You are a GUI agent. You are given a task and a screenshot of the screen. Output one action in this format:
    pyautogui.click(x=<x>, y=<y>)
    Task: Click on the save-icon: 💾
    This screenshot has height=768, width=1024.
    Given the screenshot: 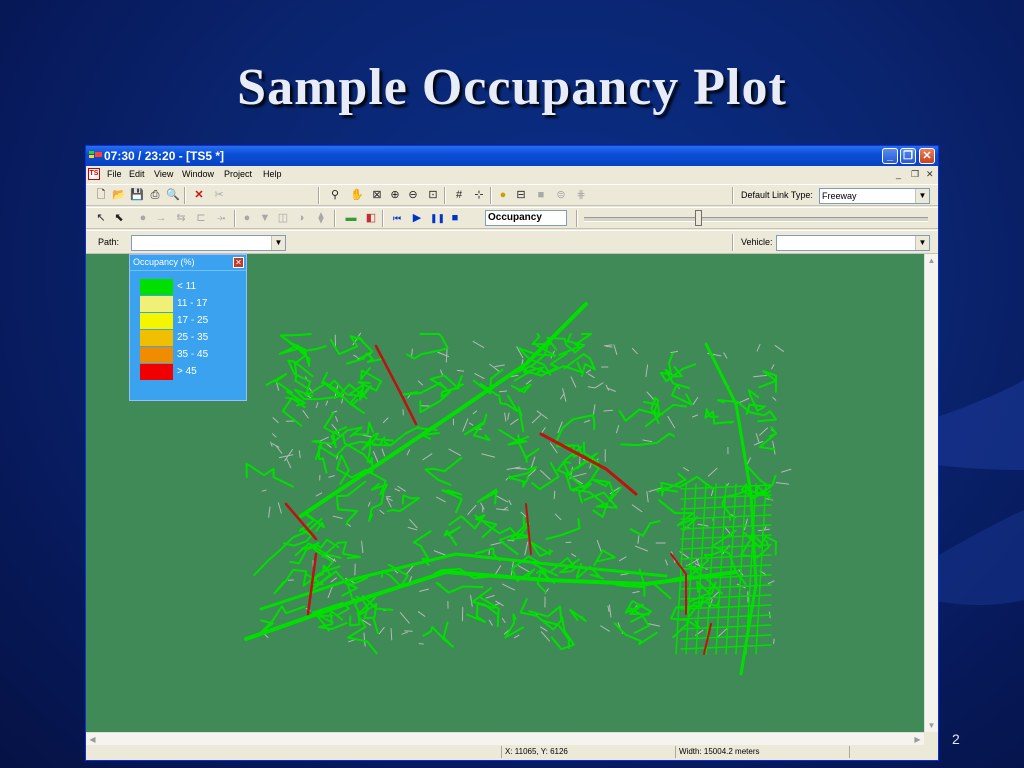 What is the action you would take?
    pyautogui.click(x=137, y=195)
    